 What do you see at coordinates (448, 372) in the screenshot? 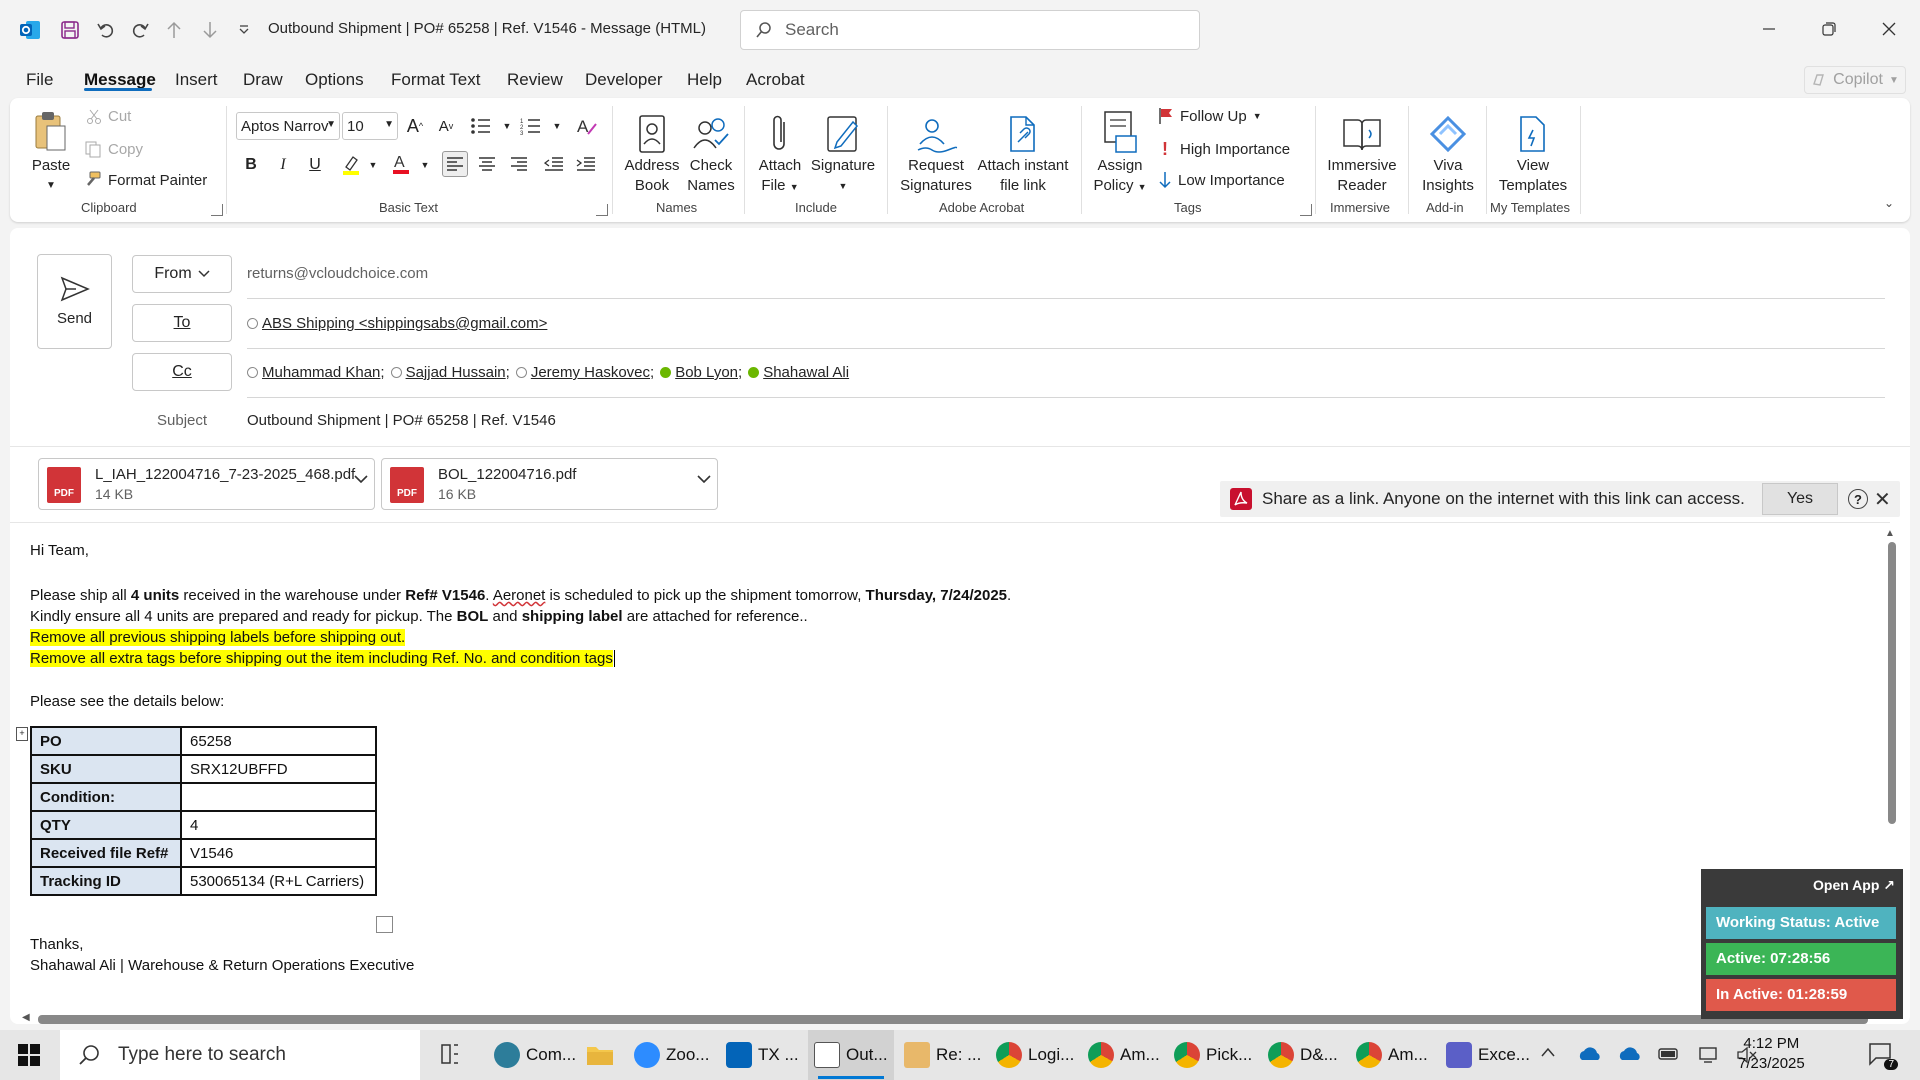
I see `recipient-chip: Sajjad Hussain` at bounding box center [448, 372].